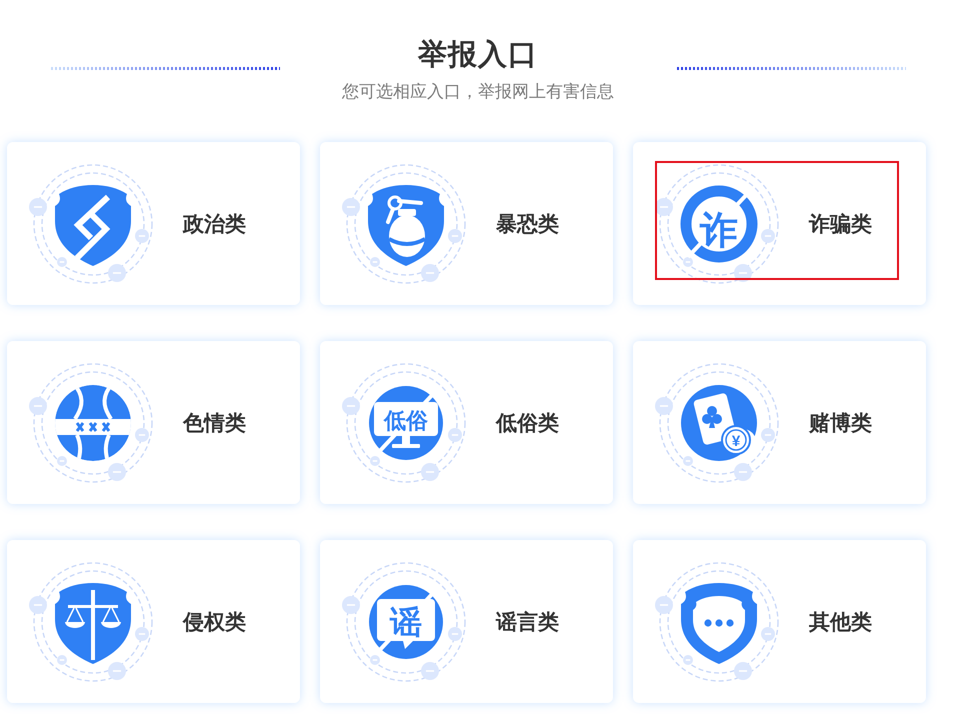  What do you see at coordinates (153, 422) in the screenshot?
I see `category-card: 色情类` at bounding box center [153, 422].